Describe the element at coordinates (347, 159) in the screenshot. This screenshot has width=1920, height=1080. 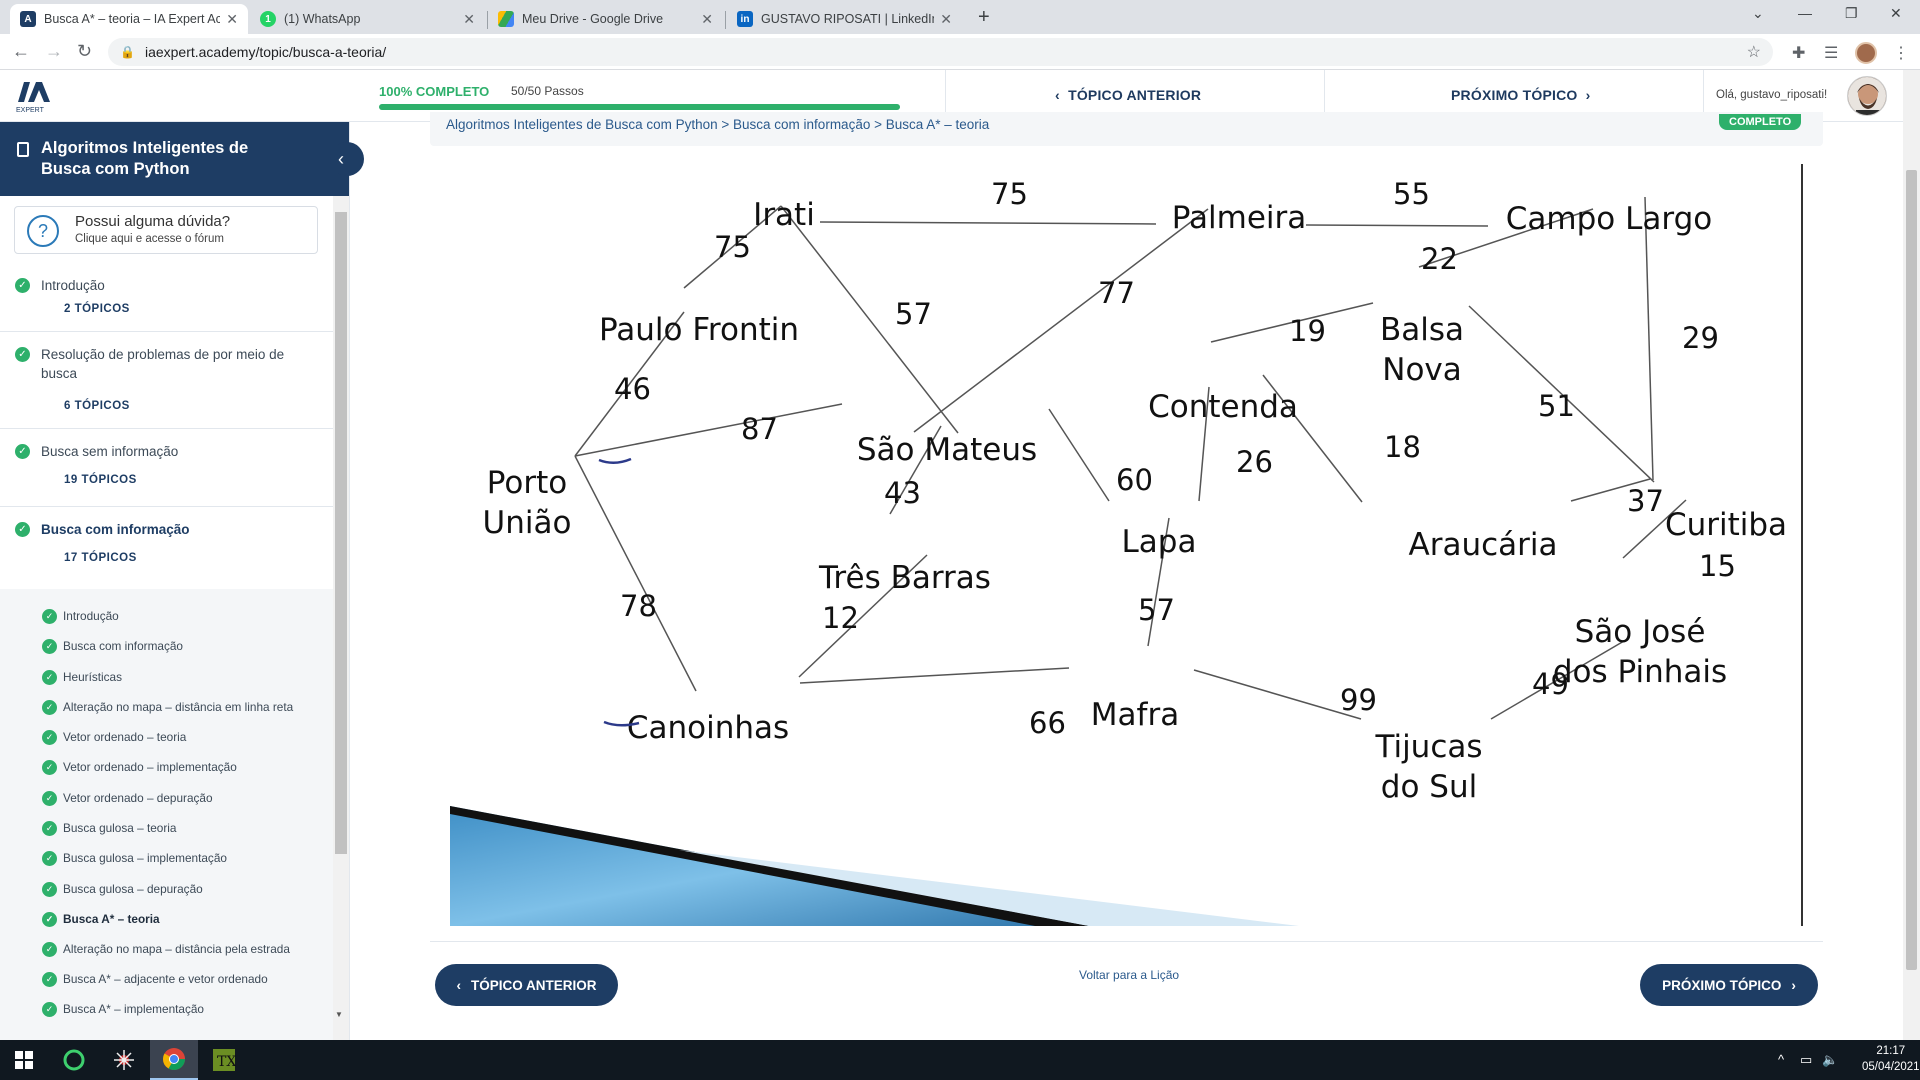
I see `collapse-sidebar-button: ‹` at that location.